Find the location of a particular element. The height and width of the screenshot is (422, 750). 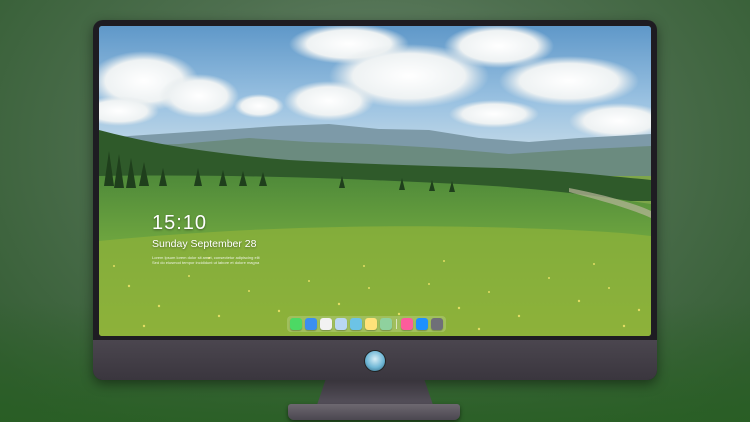

clock-date: Sunday September 28 is located at coordinates (204, 244).